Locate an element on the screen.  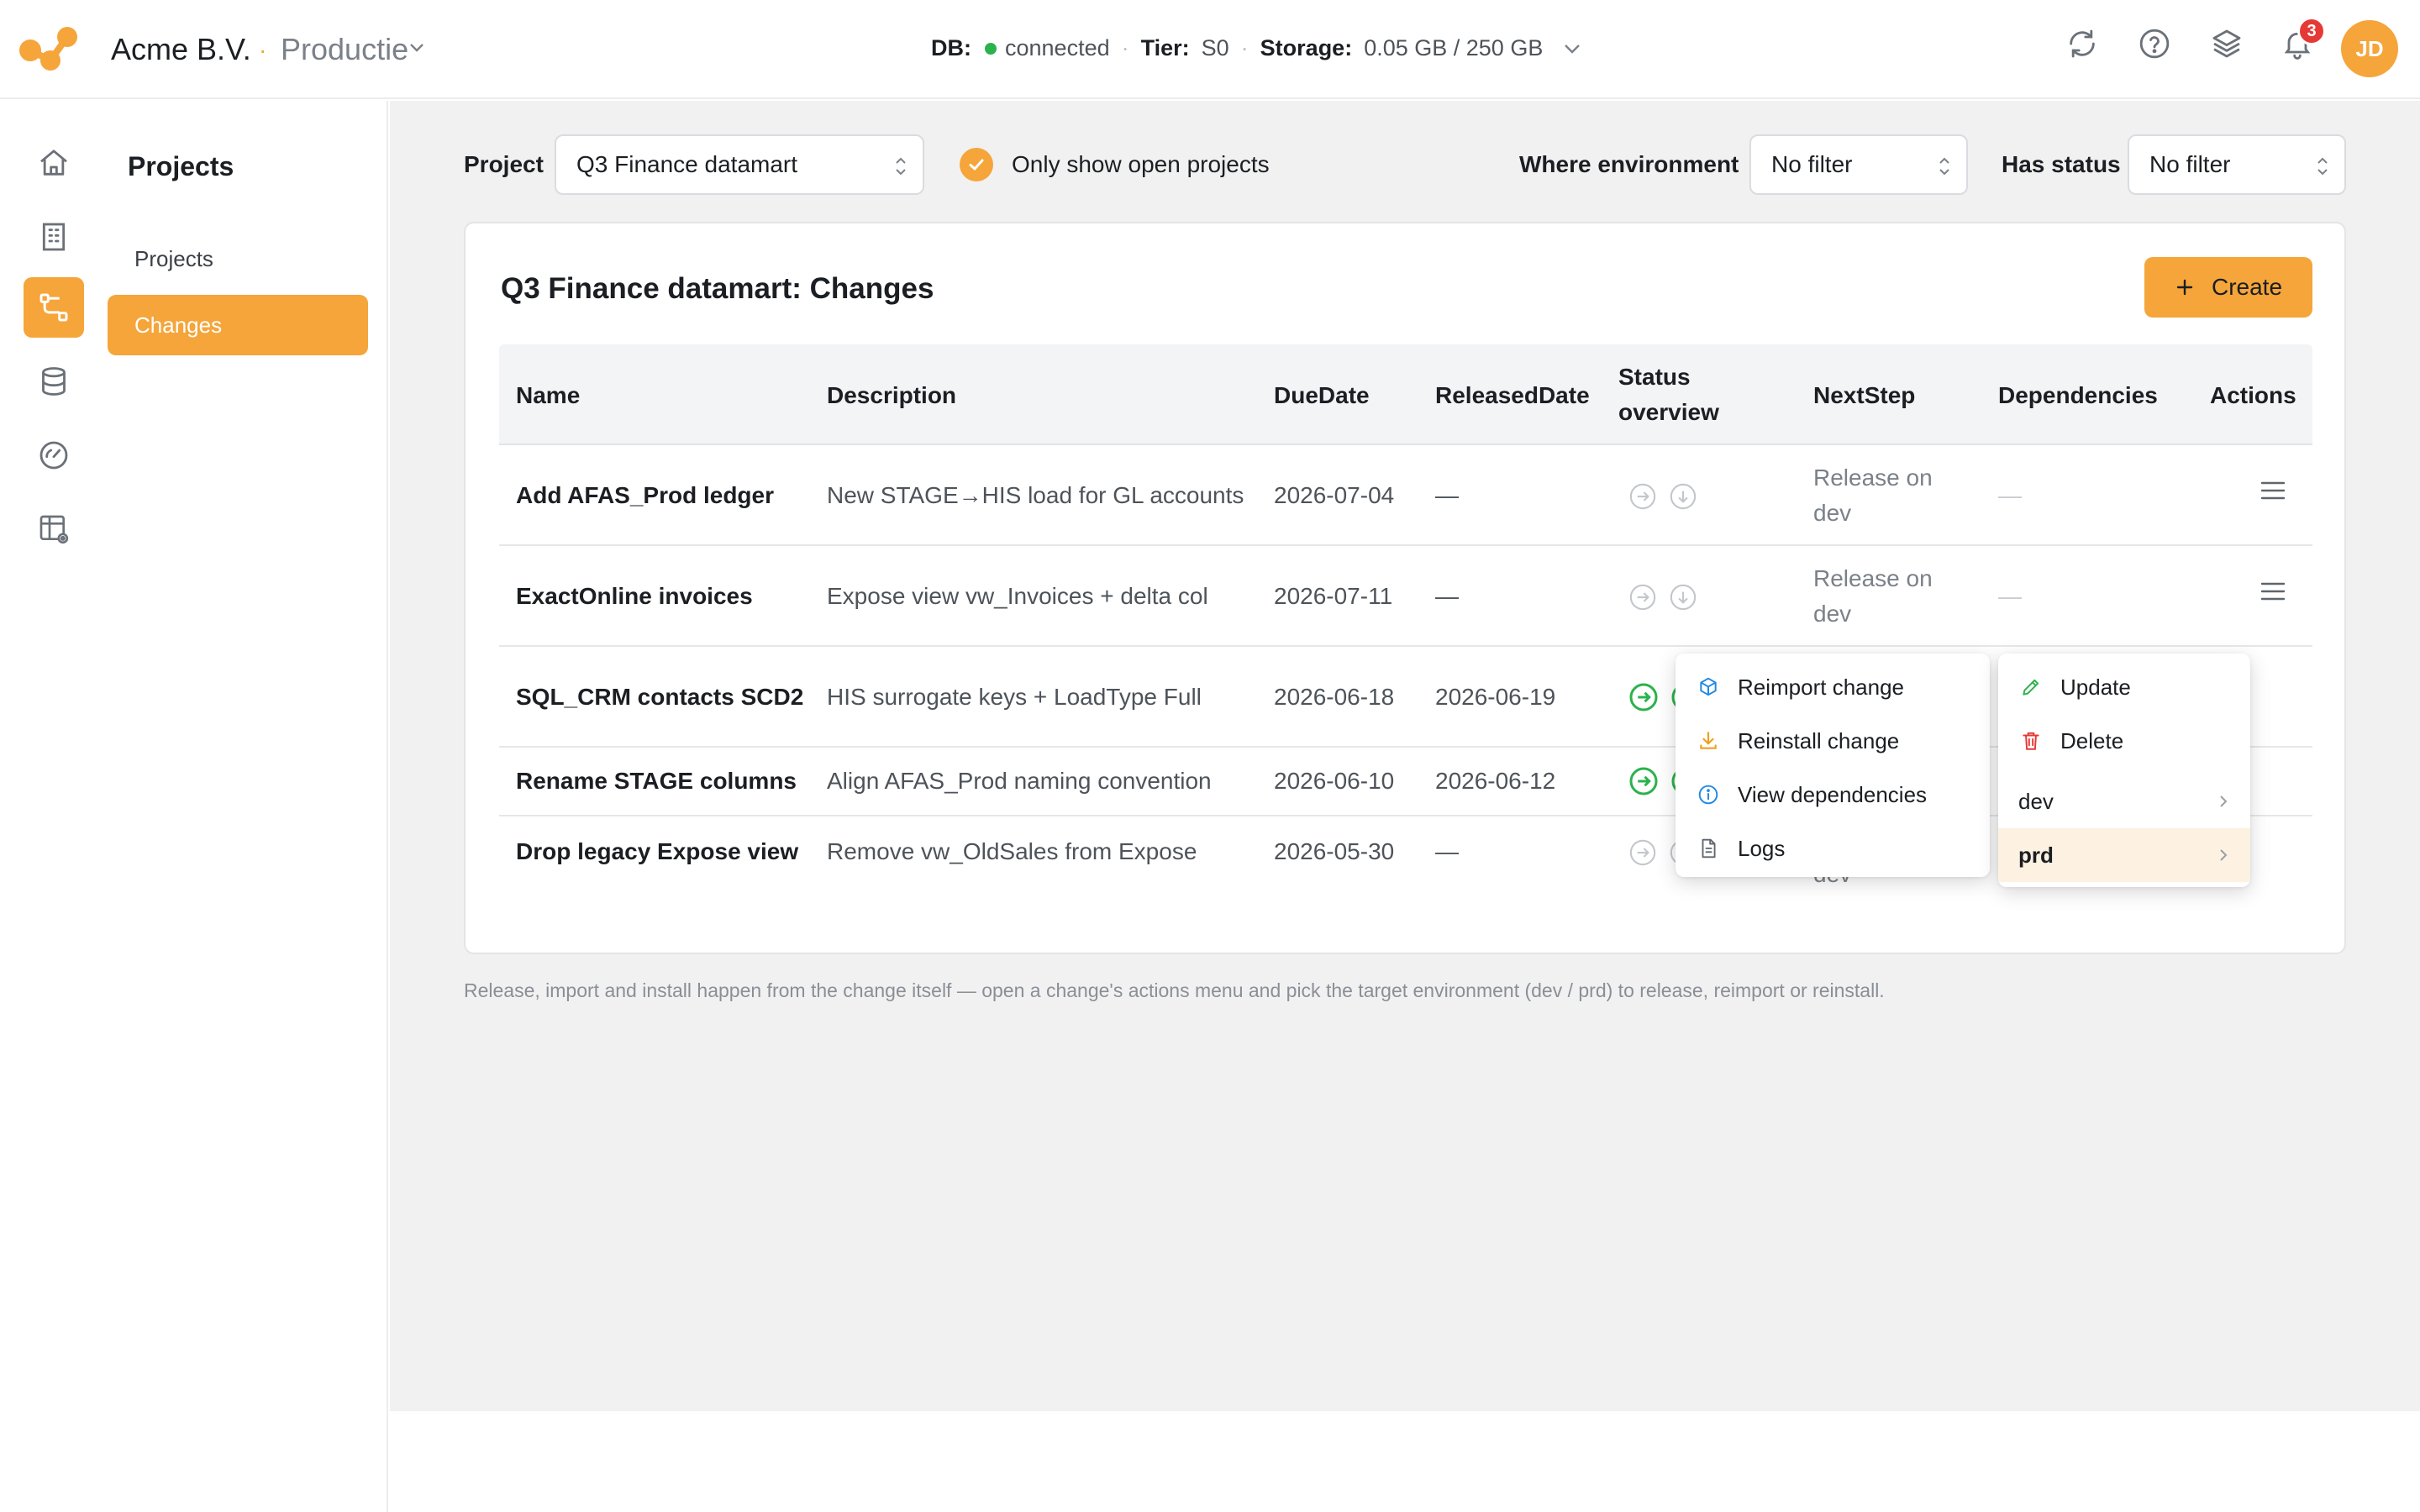
cube-refresh-icon is located at coordinates (1708, 687).